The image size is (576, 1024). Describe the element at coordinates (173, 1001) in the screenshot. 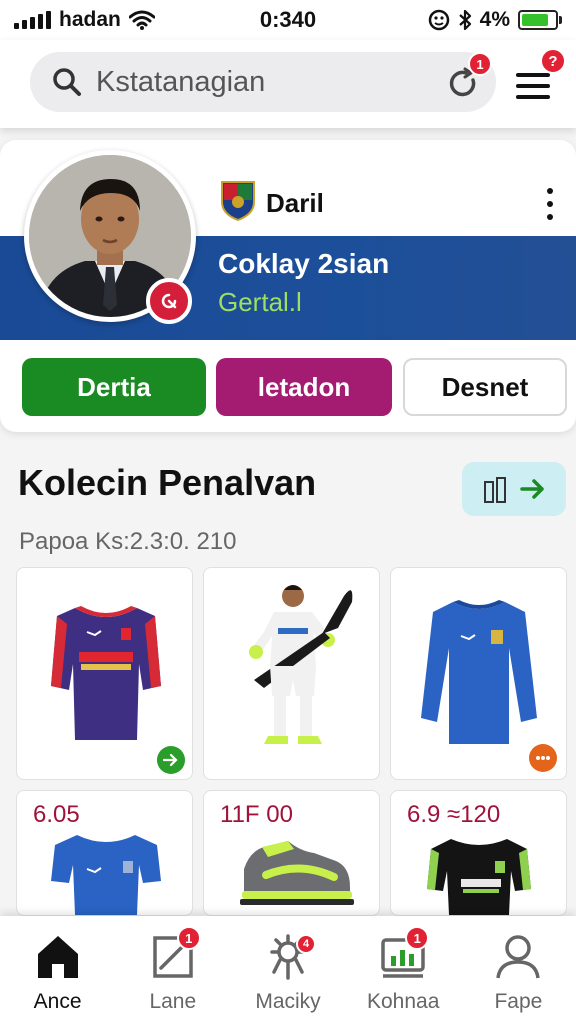

I see `nav-label: Lane` at that location.